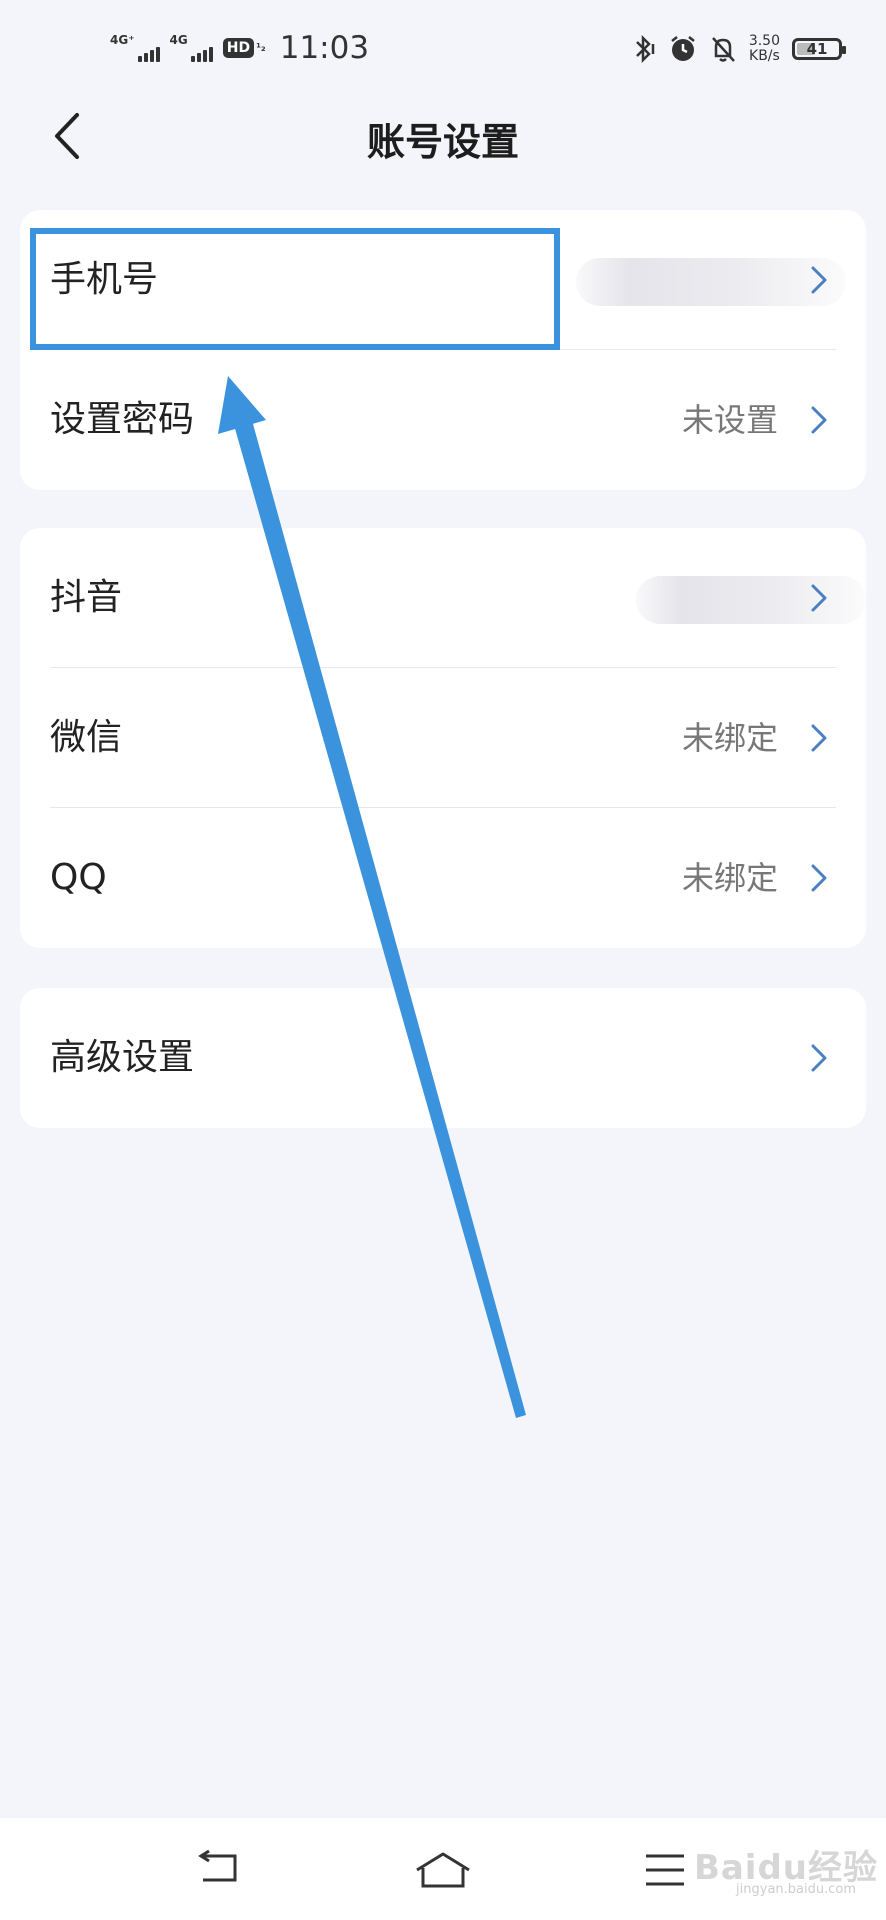 The height and width of the screenshot is (1920, 886). I want to click on alarm-icon, so click(683, 48).